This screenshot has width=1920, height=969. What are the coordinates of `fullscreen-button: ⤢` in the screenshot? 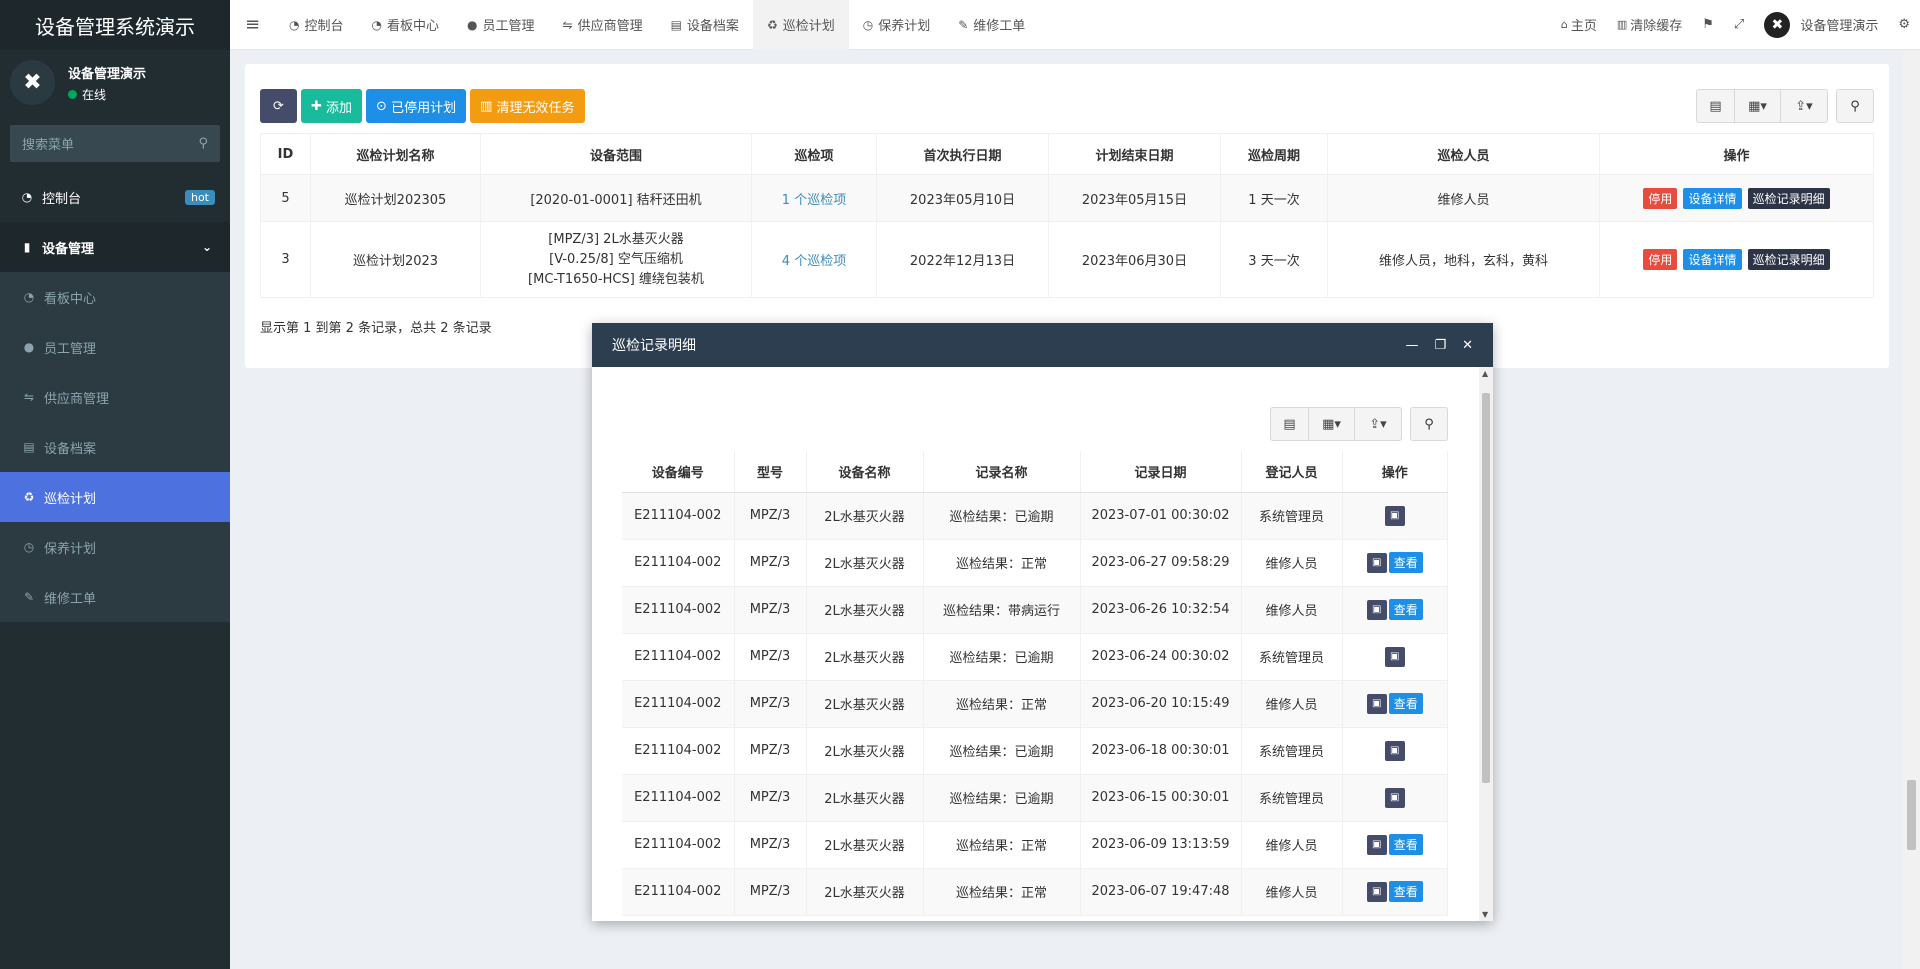 It's located at (1739, 25).